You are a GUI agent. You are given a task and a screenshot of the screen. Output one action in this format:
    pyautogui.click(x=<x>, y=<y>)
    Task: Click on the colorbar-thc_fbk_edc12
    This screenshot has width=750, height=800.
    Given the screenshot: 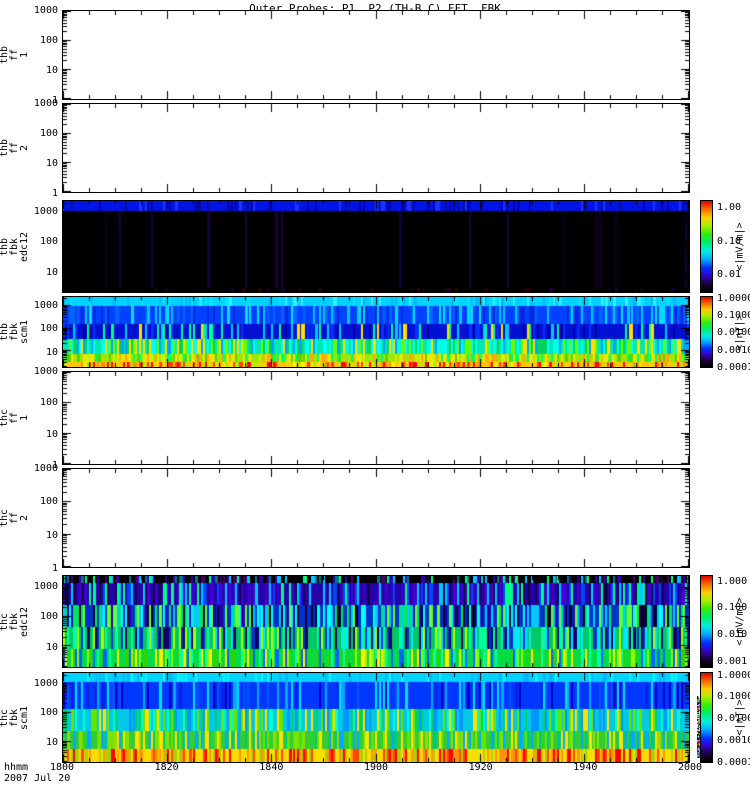 What is the action you would take?
    pyautogui.click(x=706, y=621)
    